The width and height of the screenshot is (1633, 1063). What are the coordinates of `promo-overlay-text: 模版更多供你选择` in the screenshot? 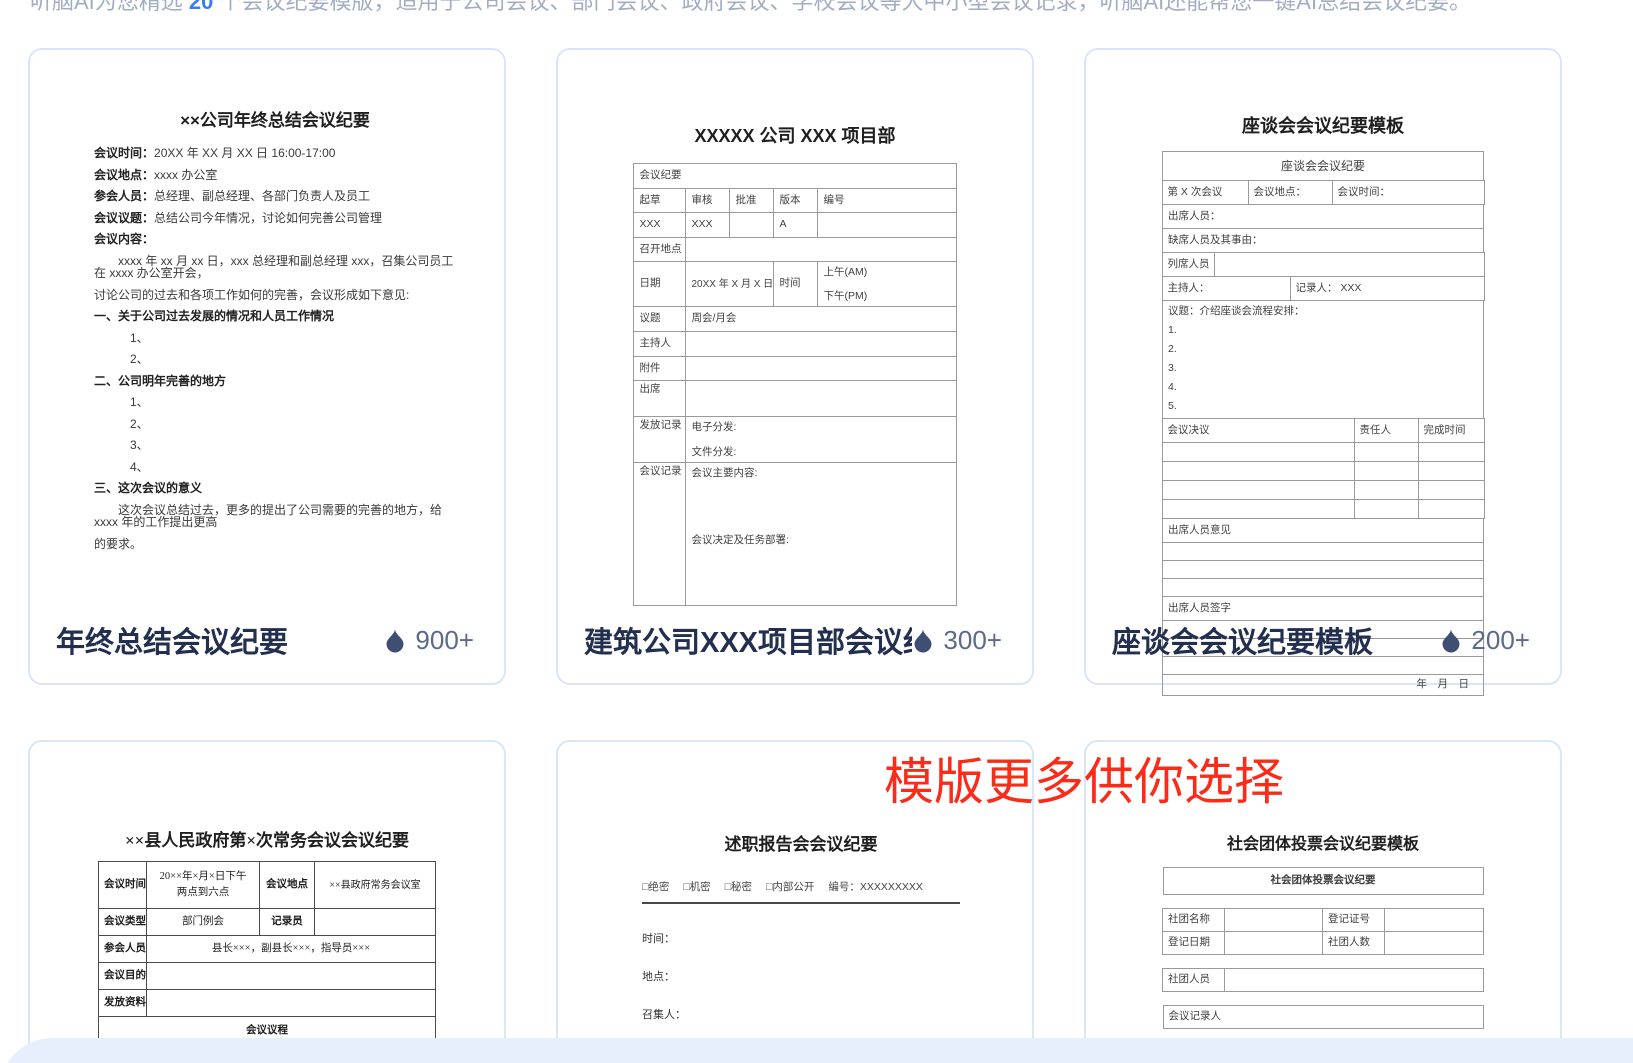 It's located at (1084, 782).